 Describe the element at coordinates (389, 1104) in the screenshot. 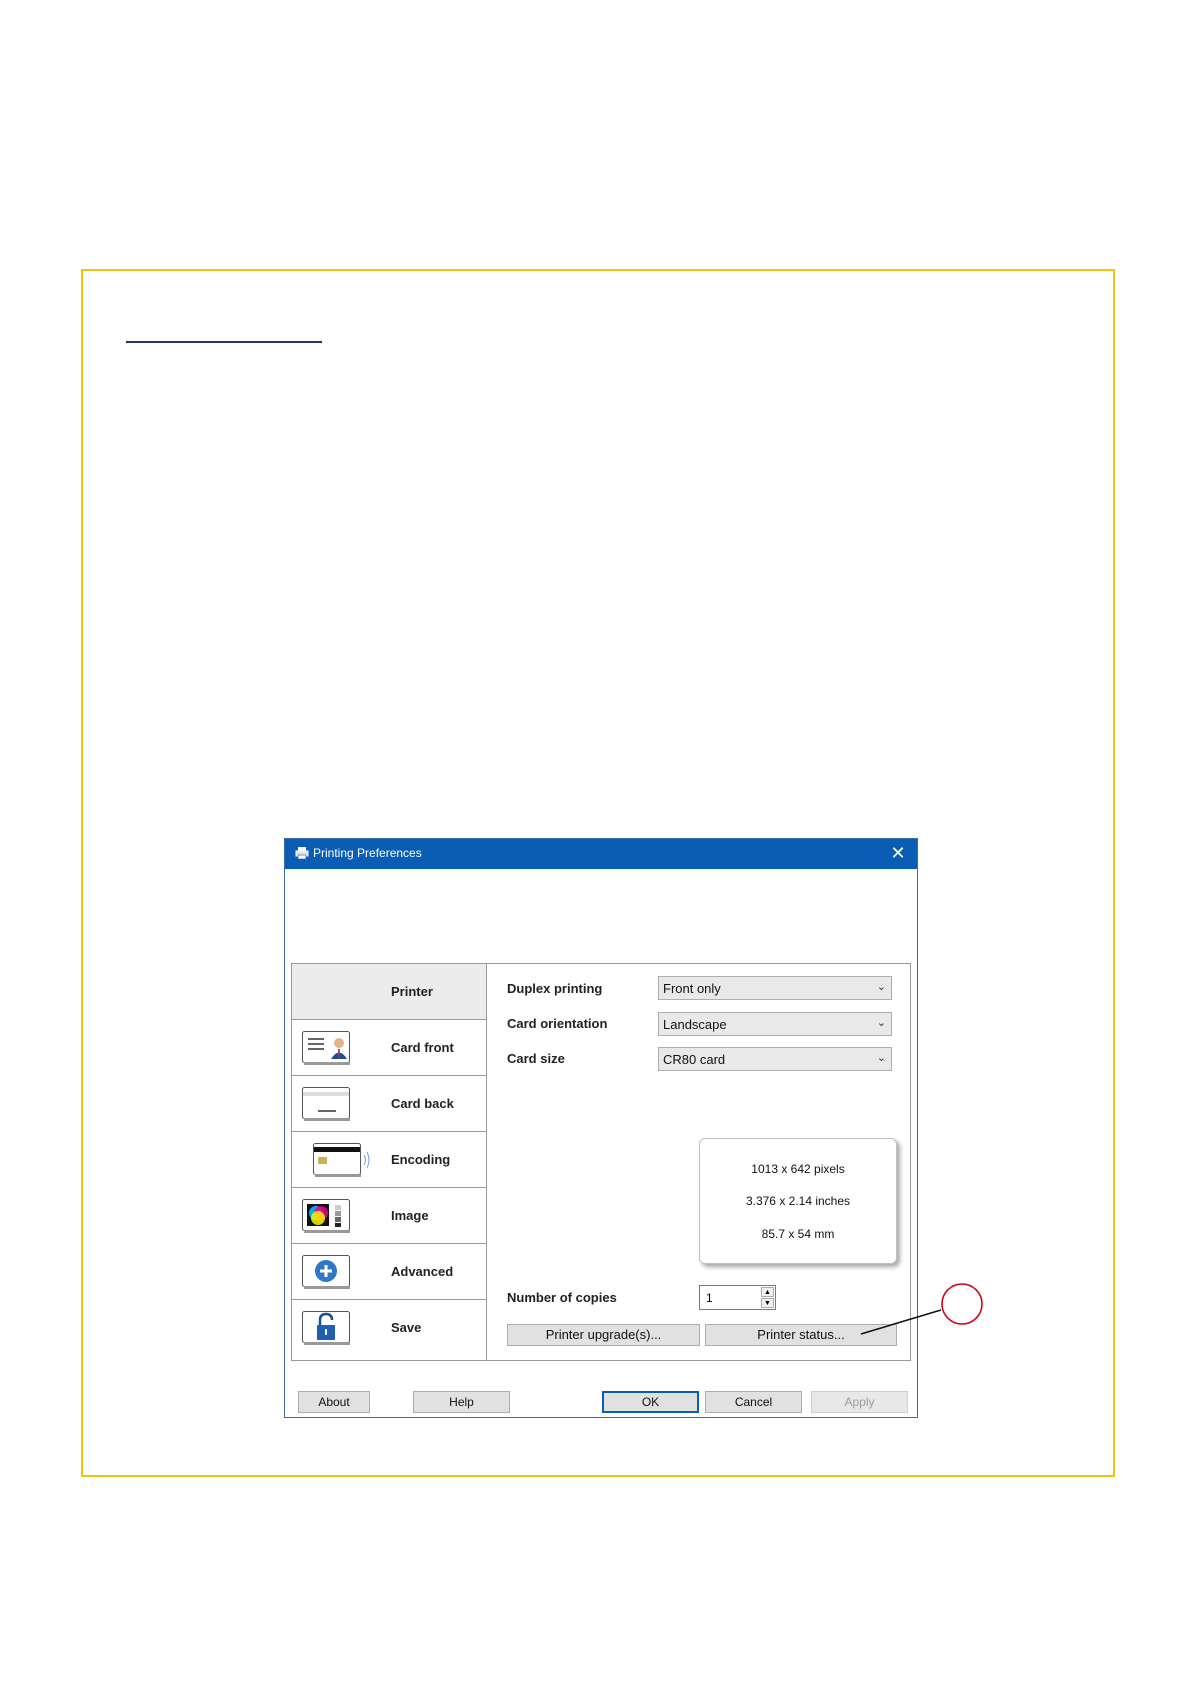

I see `sidebar-item-card-back: Card back` at that location.